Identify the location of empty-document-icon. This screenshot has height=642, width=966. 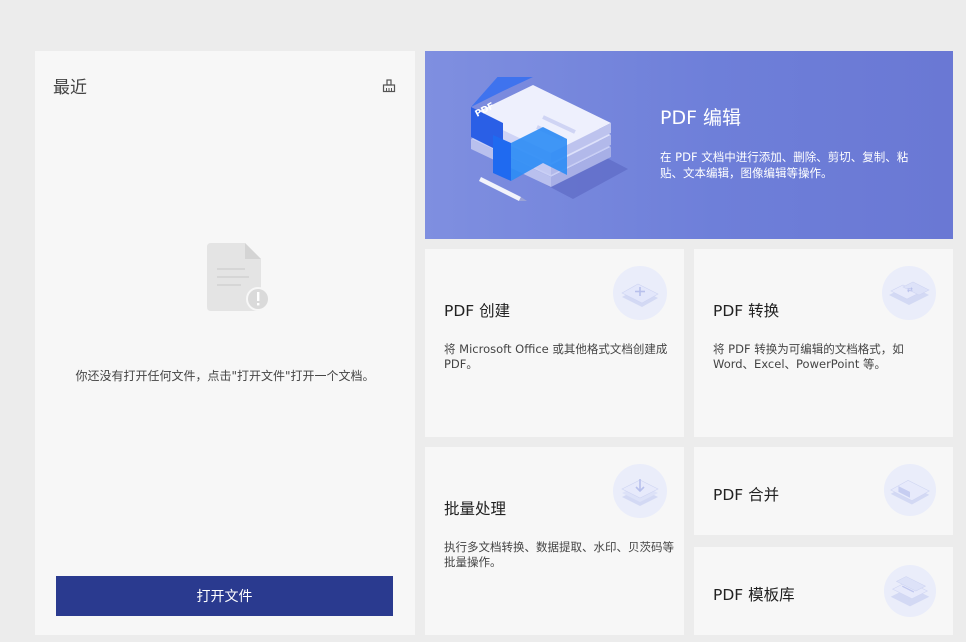
(238, 278).